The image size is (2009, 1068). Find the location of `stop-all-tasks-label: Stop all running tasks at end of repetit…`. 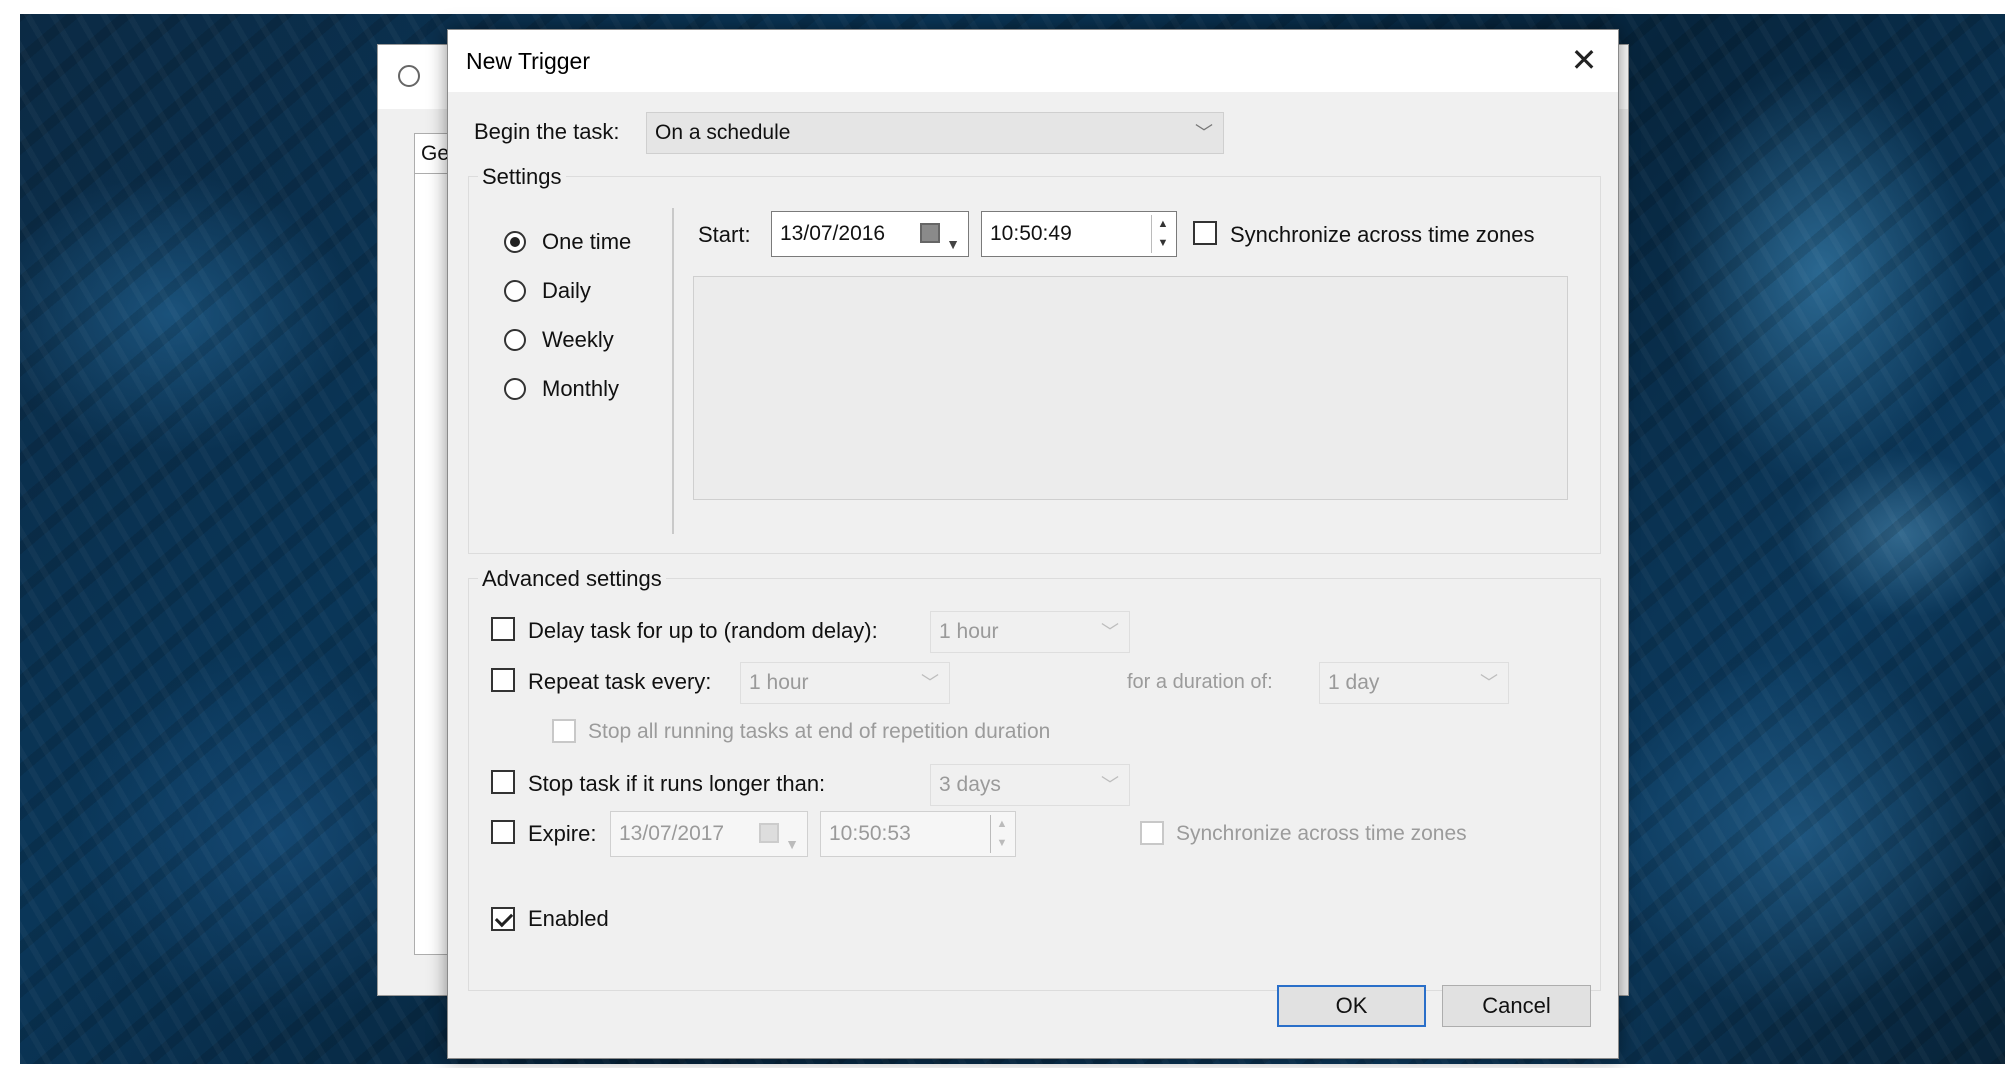

stop-all-tasks-label: Stop all running tasks at end of repetit… is located at coordinates (819, 732).